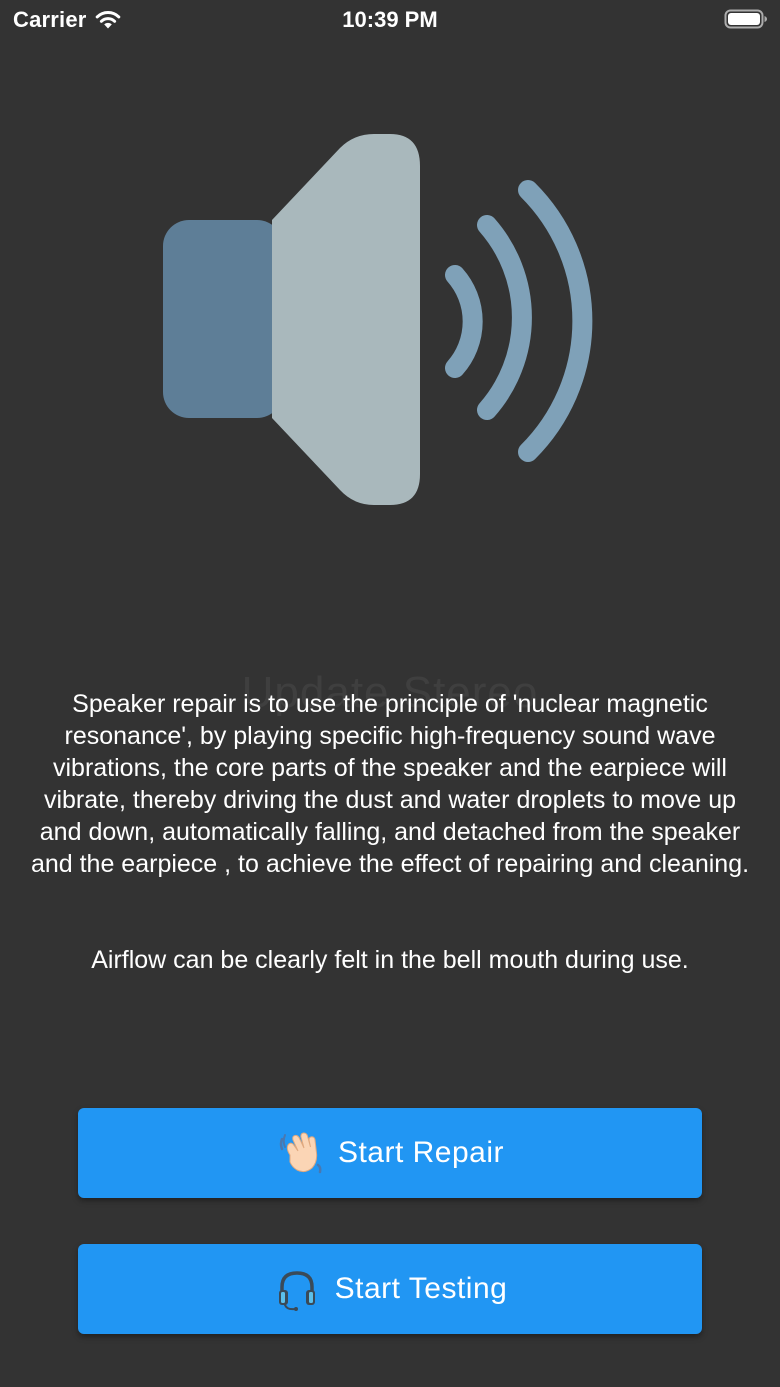 The height and width of the screenshot is (1387, 780). What do you see at coordinates (745, 19) in the screenshot?
I see `battery-icon` at bounding box center [745, 19].